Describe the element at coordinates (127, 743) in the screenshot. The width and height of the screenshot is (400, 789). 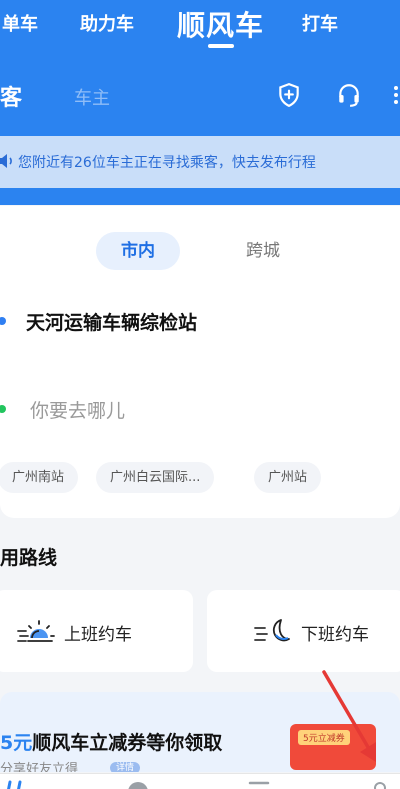
I see `promo-title-text: 顺风车立减券等你领取` at that location.